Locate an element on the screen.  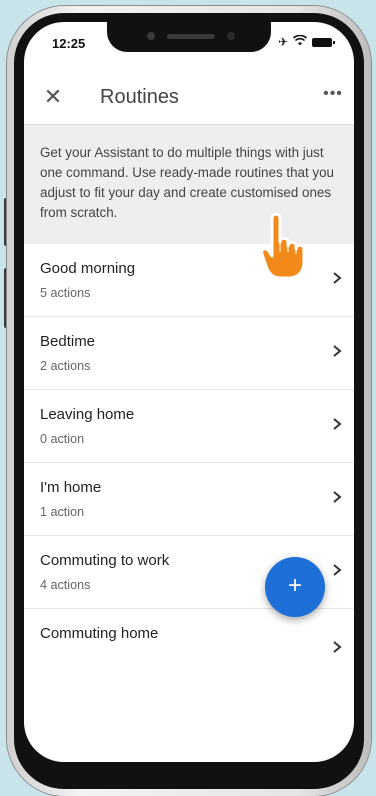
battery-icon is located at coordinates (323, 42).